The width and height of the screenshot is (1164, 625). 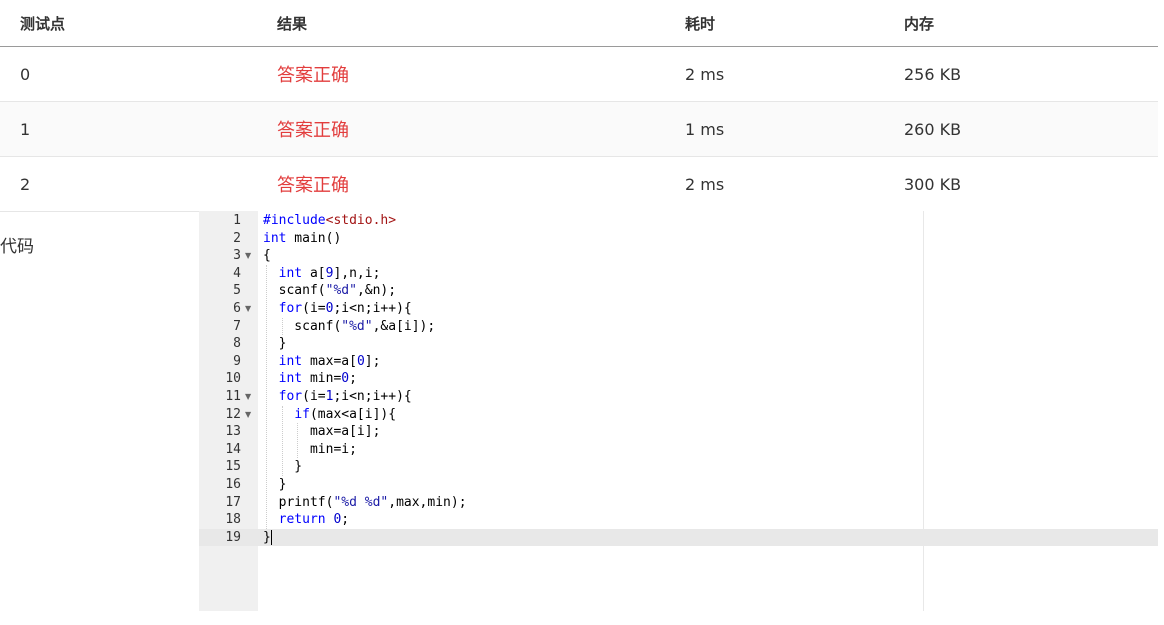 I want to click on table-row: 2 答案正确 2 ms 300 KB, so click(x=579, y=184).